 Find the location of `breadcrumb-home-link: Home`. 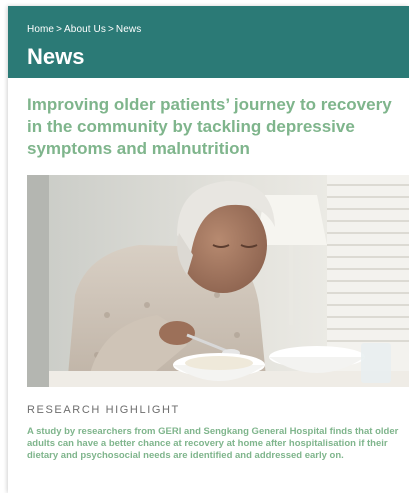

breadcrumb-home-link: Home is located at coordinates (40, 29).